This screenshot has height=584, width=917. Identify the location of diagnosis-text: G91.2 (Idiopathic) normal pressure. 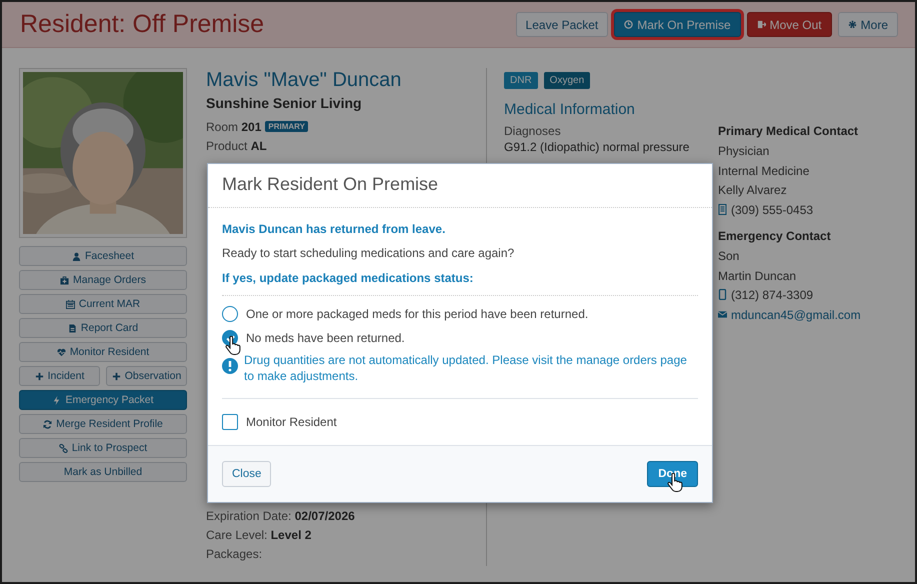
(597, 148).